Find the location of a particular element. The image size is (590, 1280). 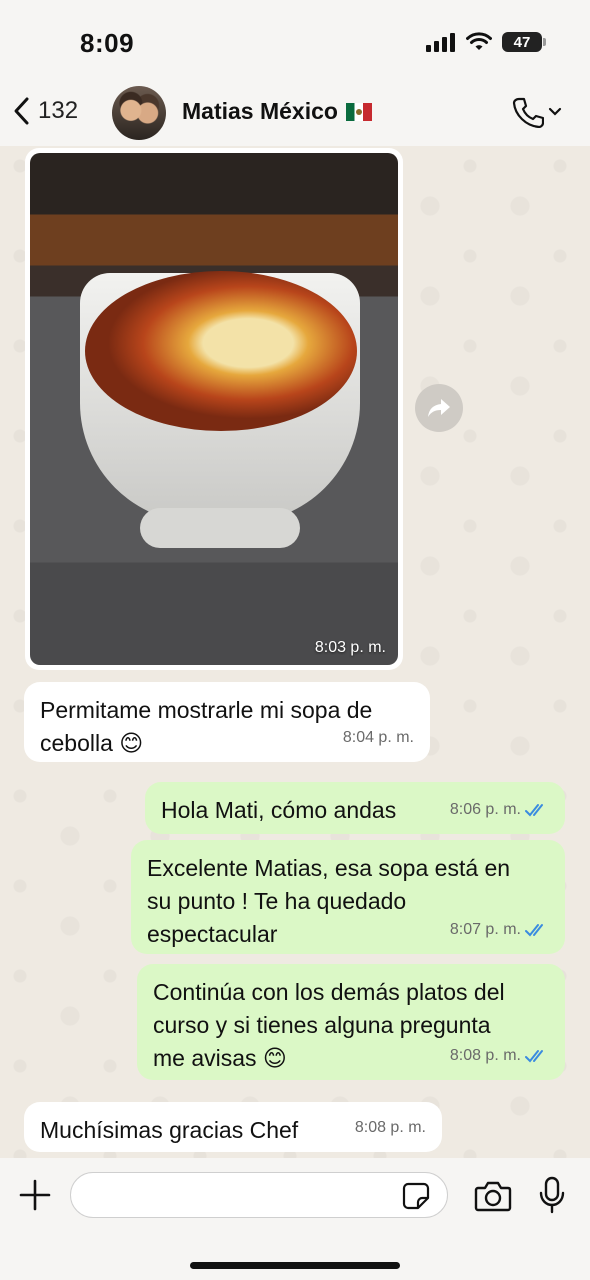

input-bar is located at coordinates (295, 1219).